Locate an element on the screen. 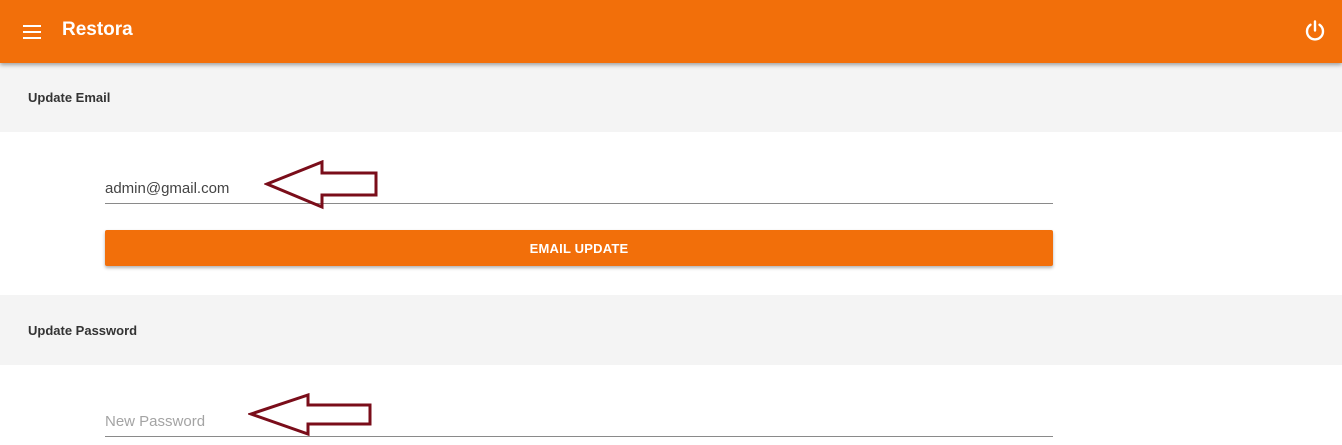 The image size is (1342, 445). app-title: Restora is located at coordinates (97, 29).